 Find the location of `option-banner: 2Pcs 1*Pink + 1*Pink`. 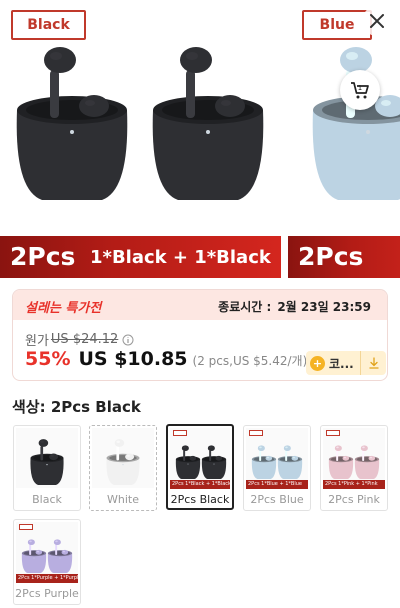

option-banner: 2Pcs 1*Pink + 1*Pink is located at coordinates (354, 484).